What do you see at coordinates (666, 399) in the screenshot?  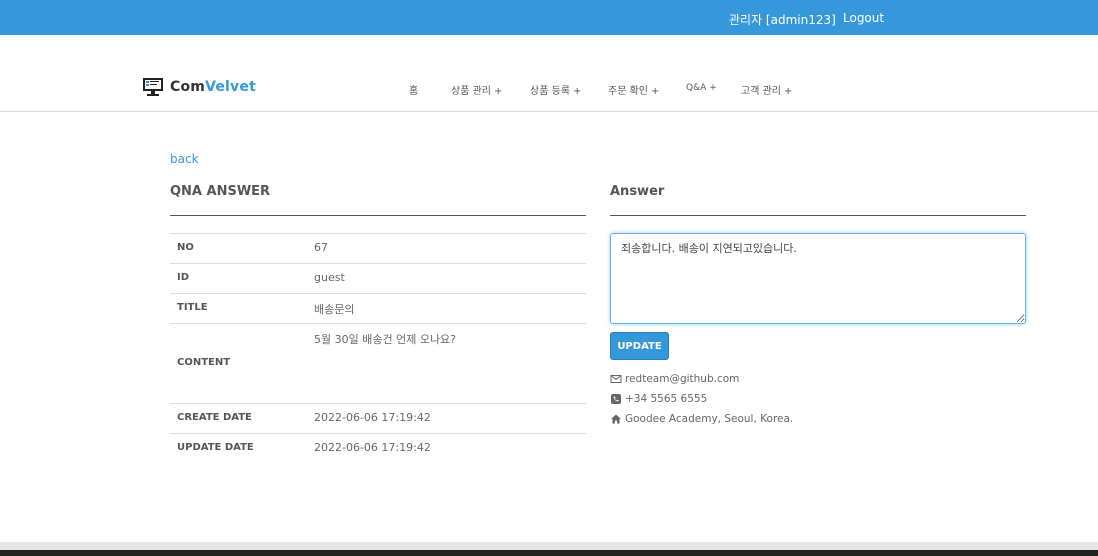 I see `contact-phone-text: +34 5565 6555` at bounding box center [666, 399].